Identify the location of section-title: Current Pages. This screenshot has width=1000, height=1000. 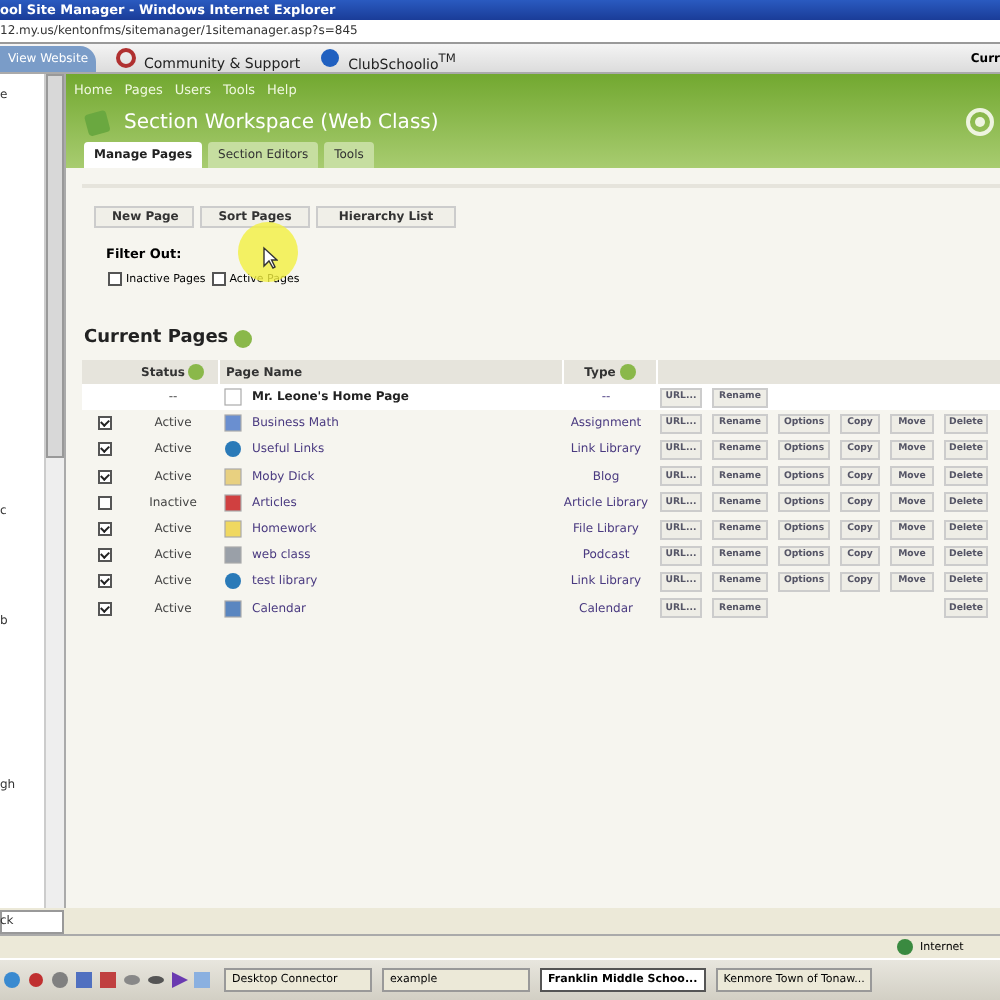
(156, 338).